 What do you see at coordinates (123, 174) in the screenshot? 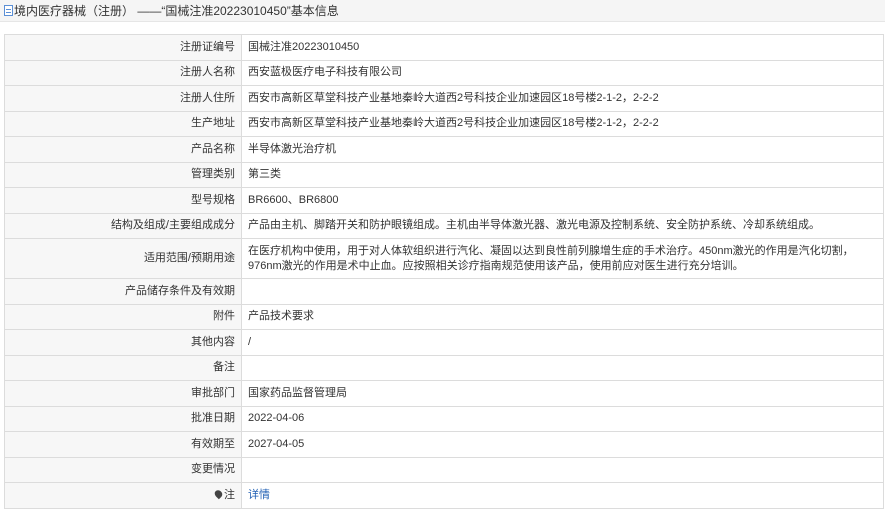
I see `row-label: 管理类别` at bounding box center [123, 174].